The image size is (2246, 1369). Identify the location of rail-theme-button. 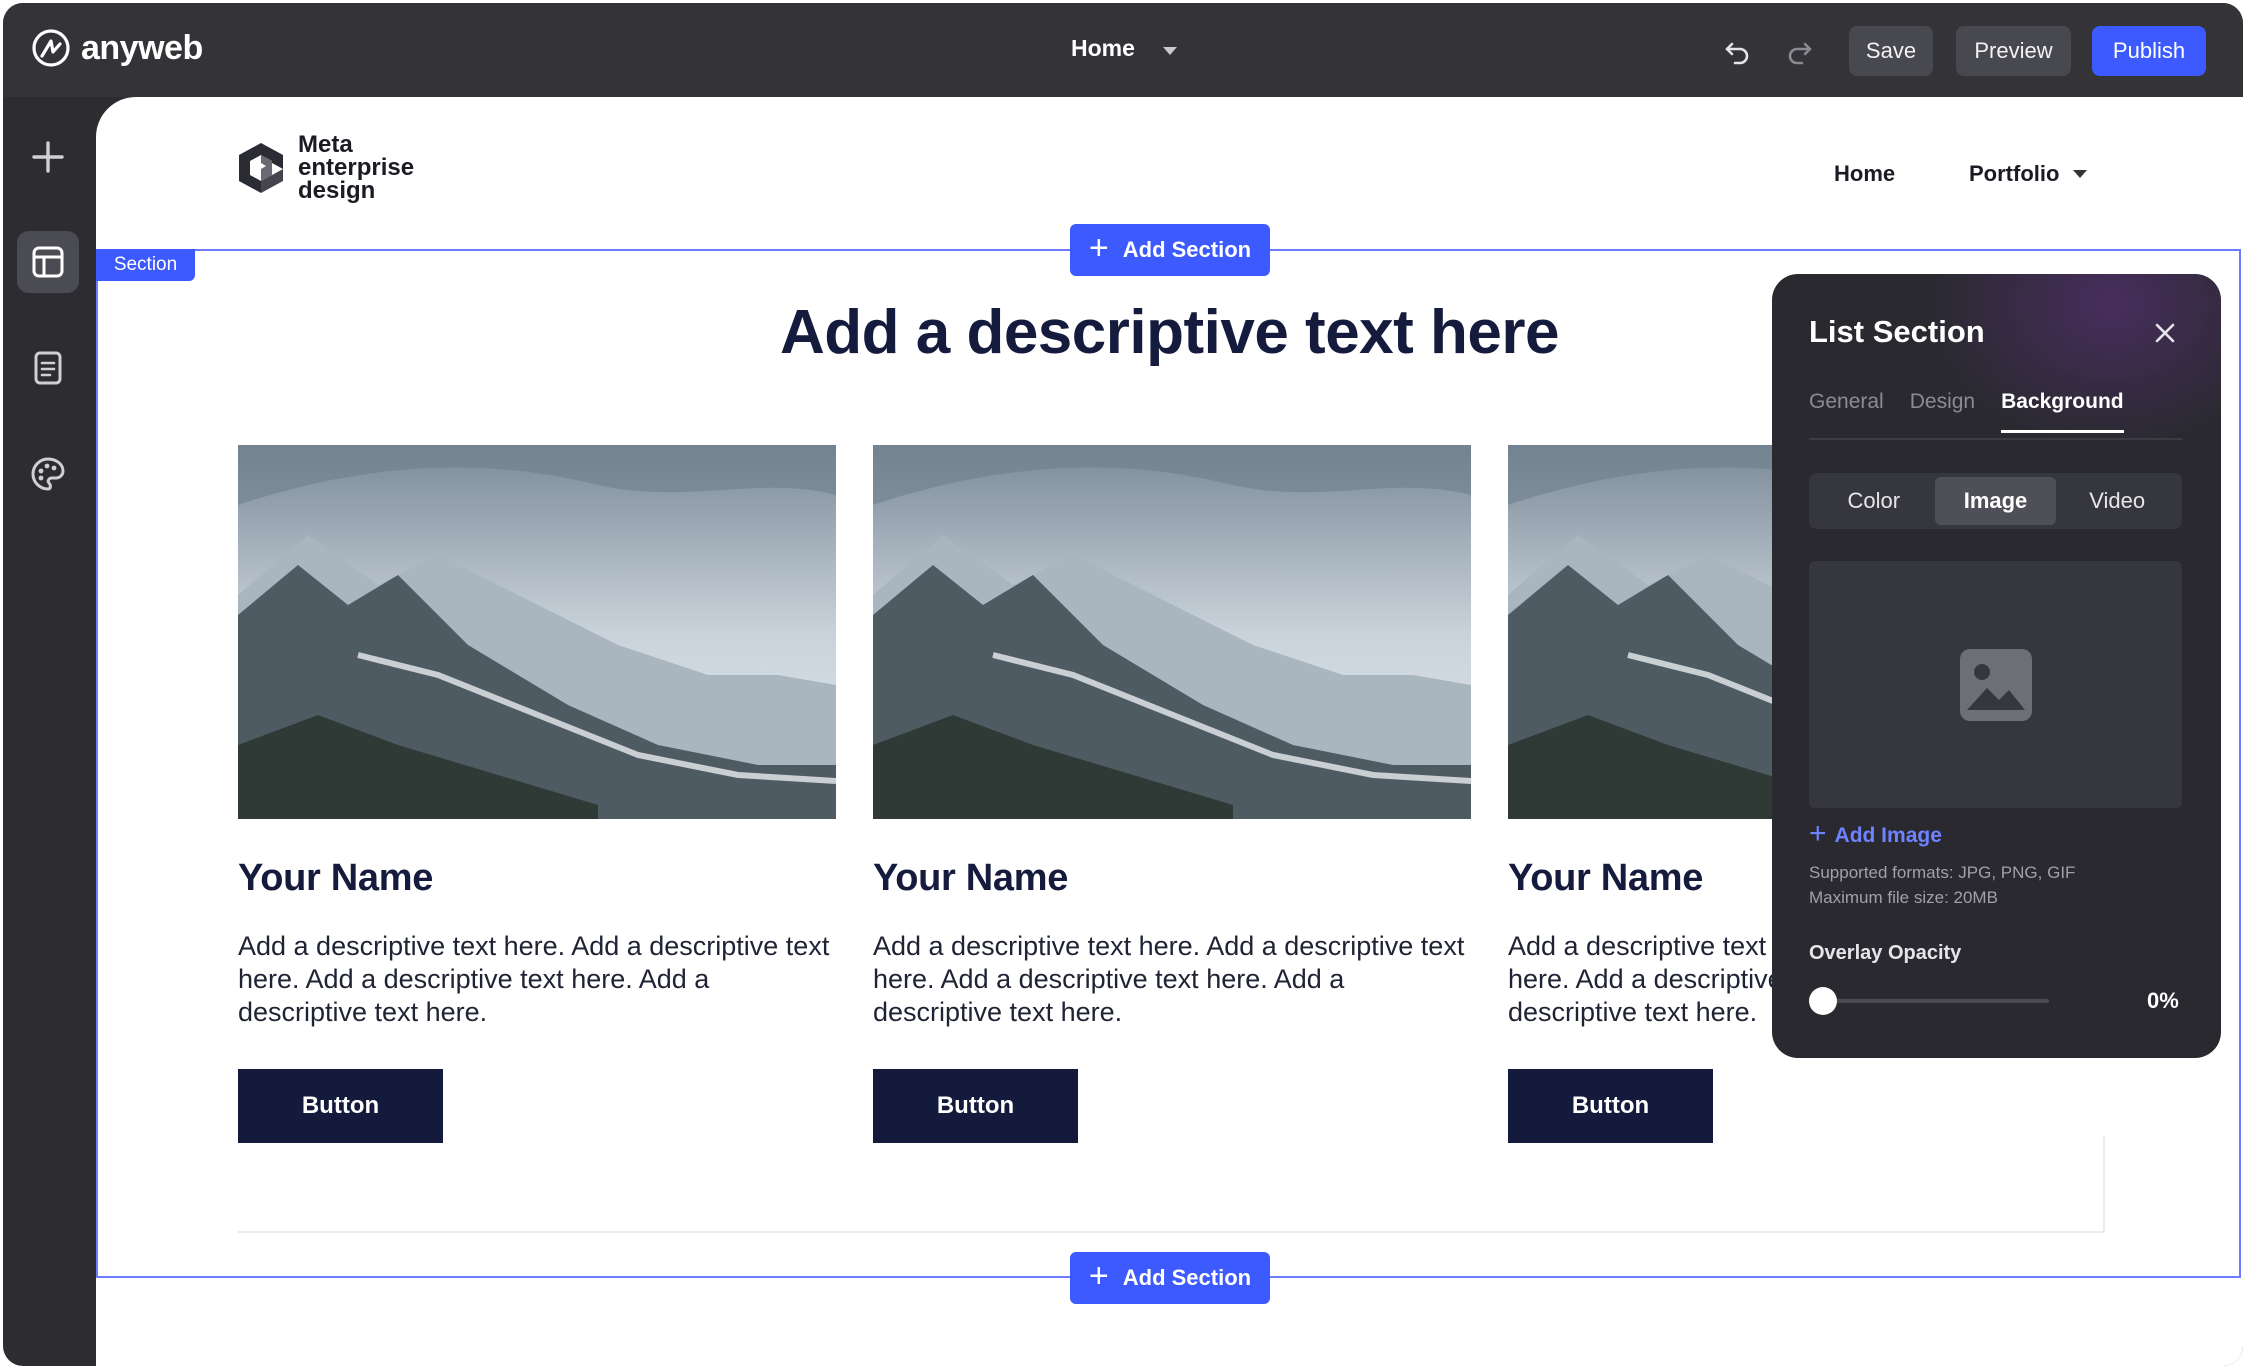
(48, 474).